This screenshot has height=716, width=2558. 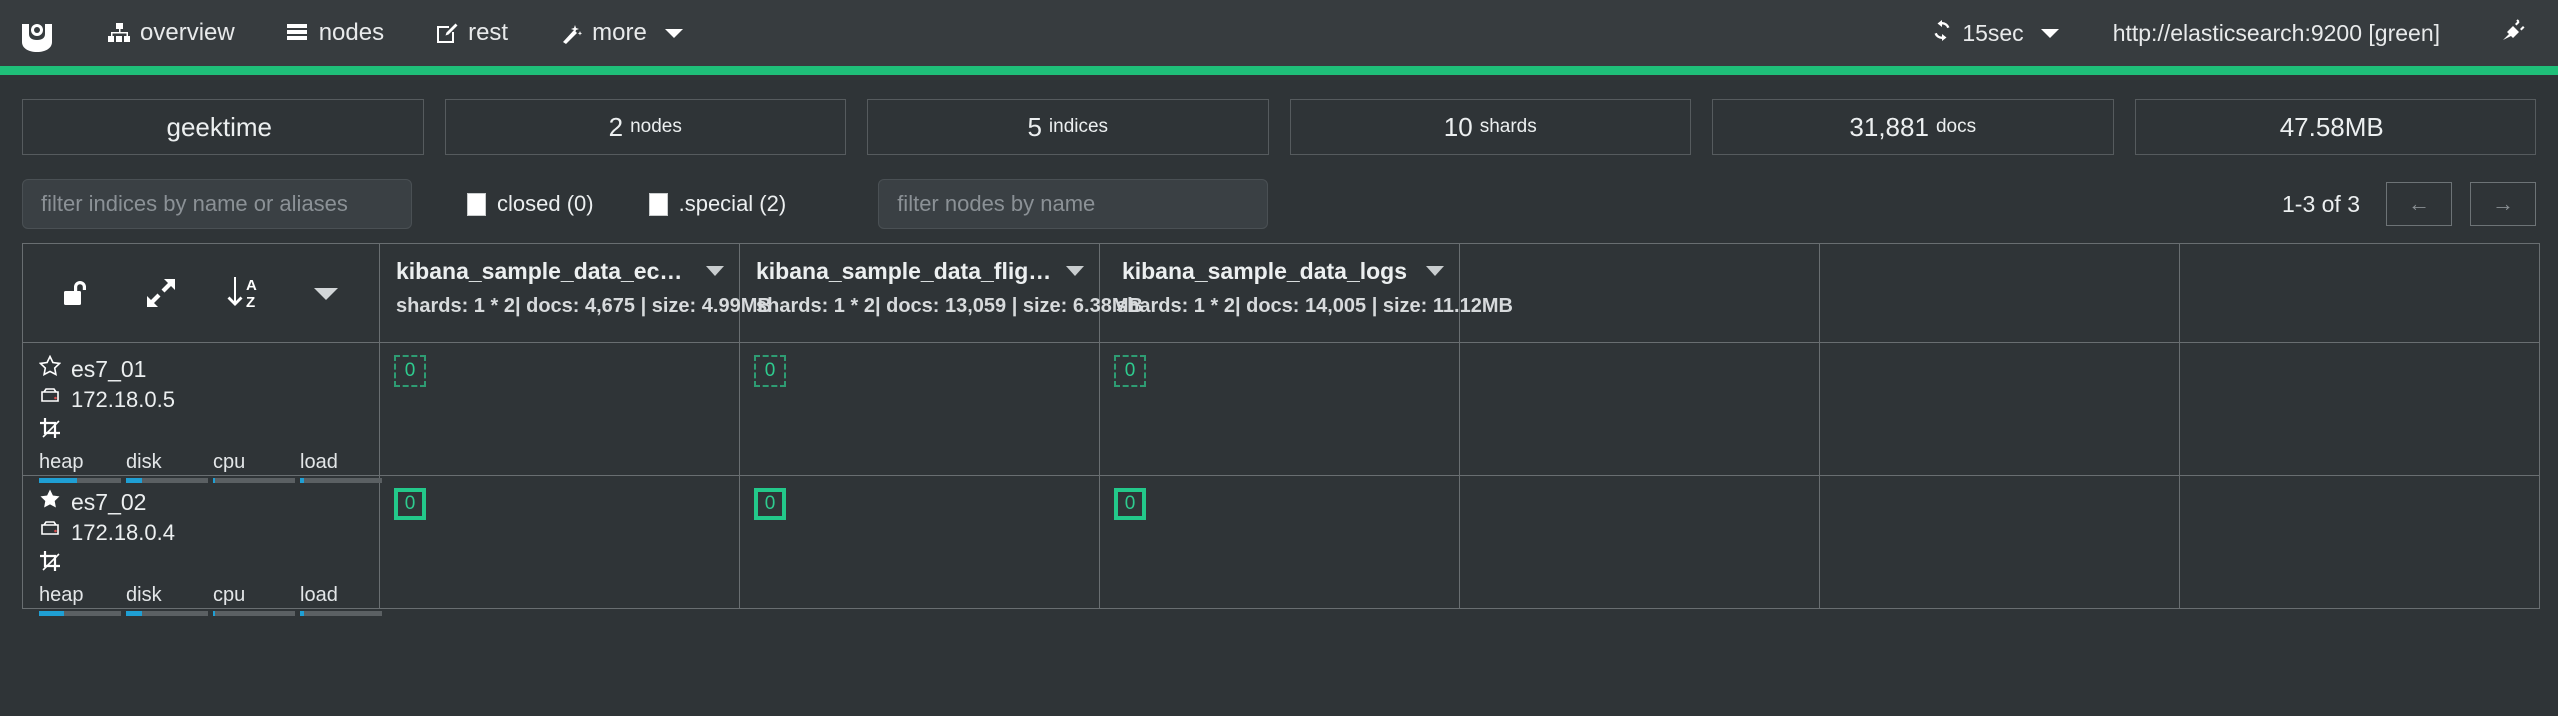 I want to click on index-header-cell-empty, so click(x=1999, y=293).